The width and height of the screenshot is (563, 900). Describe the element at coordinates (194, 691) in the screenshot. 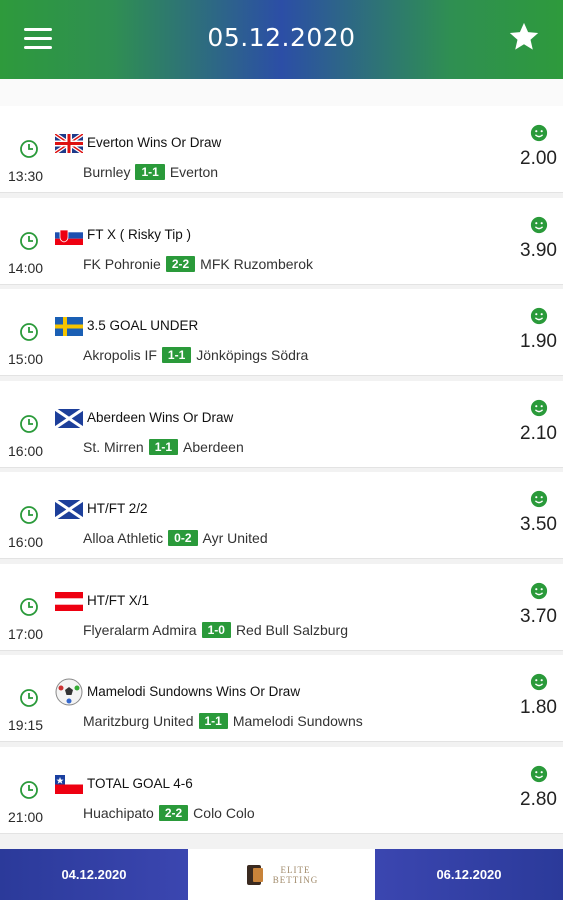

I see `tip-label: Mamelodi Sundowns Wins Or Draw` at that location.